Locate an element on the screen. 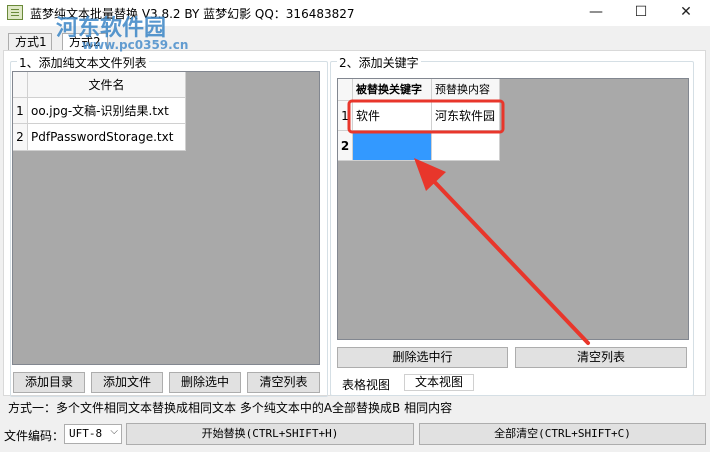 The width and height of the screenshot is (710, 452). tab-table-view: 表格视图 is located at coordinates (366, 384).